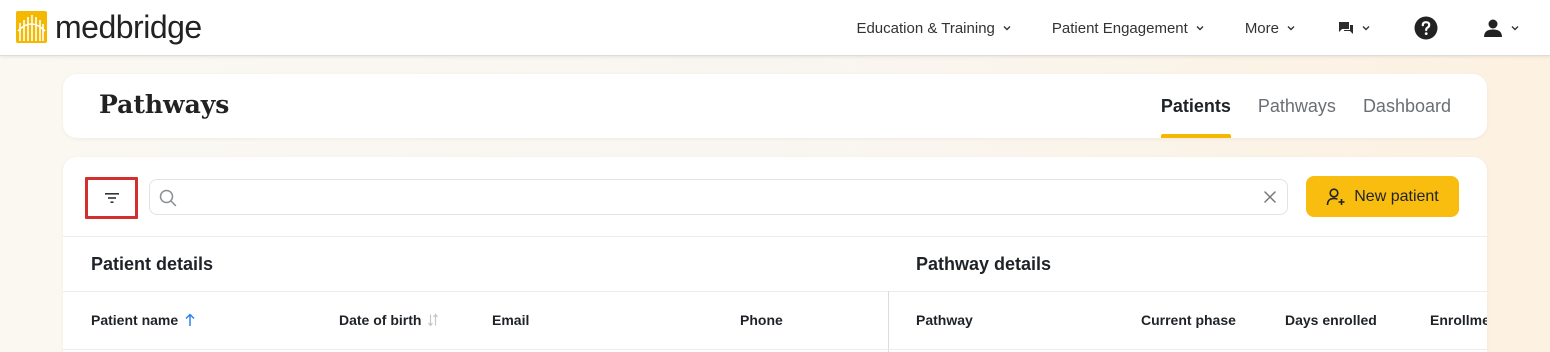 This screenshot has width=1550, height=352. I want to click on nav-patient-engagement: Patient Engagement, so click(1128, 28).